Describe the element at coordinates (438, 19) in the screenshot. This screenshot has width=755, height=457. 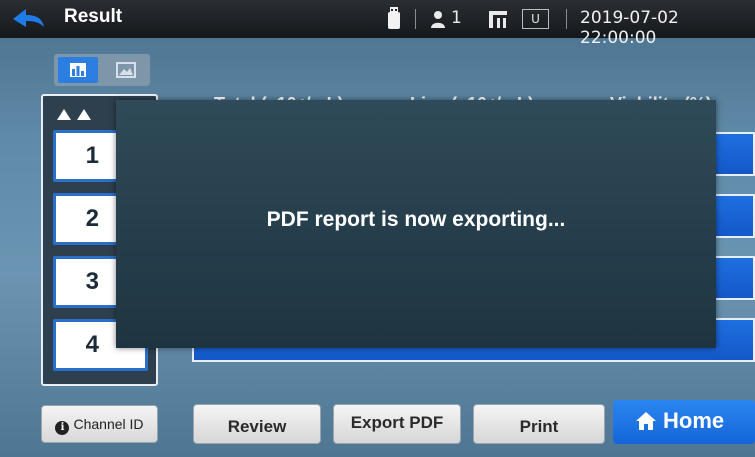
I see `user-icon` at that location.